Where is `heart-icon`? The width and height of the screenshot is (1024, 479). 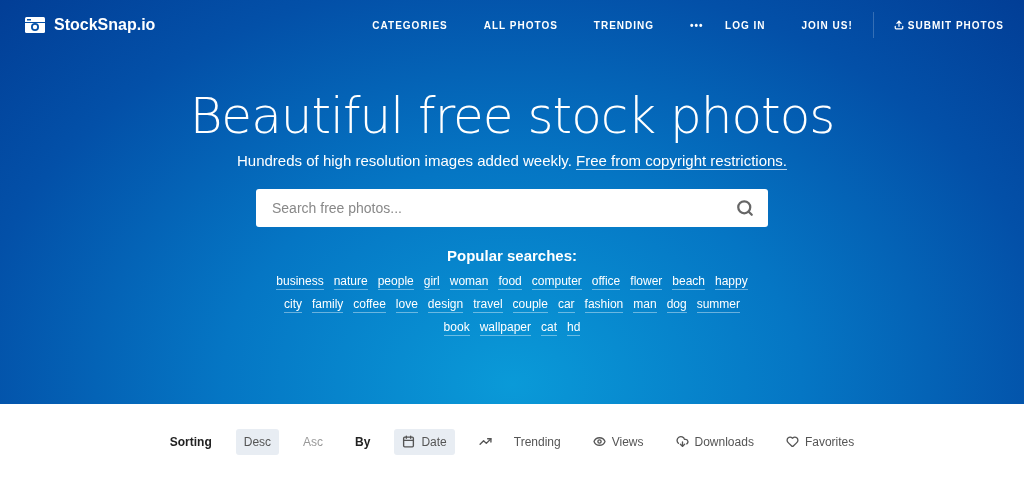
heart-icon is located at coordinates (792, 441).